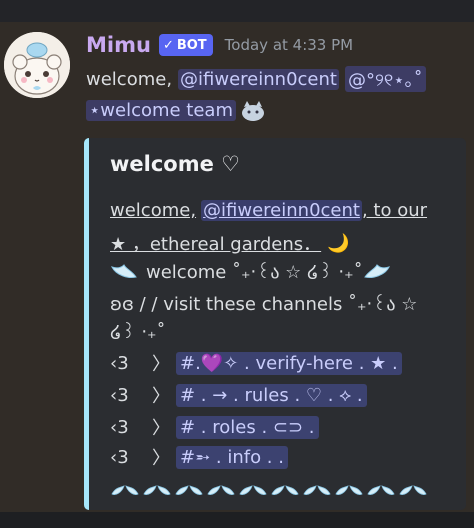 The image size is (474, 528). Describe the element at coordinates (219, 45) in the screenshot. I see `message-header: Mimu ✓ BOT Today at 4:33 PM` at that location.